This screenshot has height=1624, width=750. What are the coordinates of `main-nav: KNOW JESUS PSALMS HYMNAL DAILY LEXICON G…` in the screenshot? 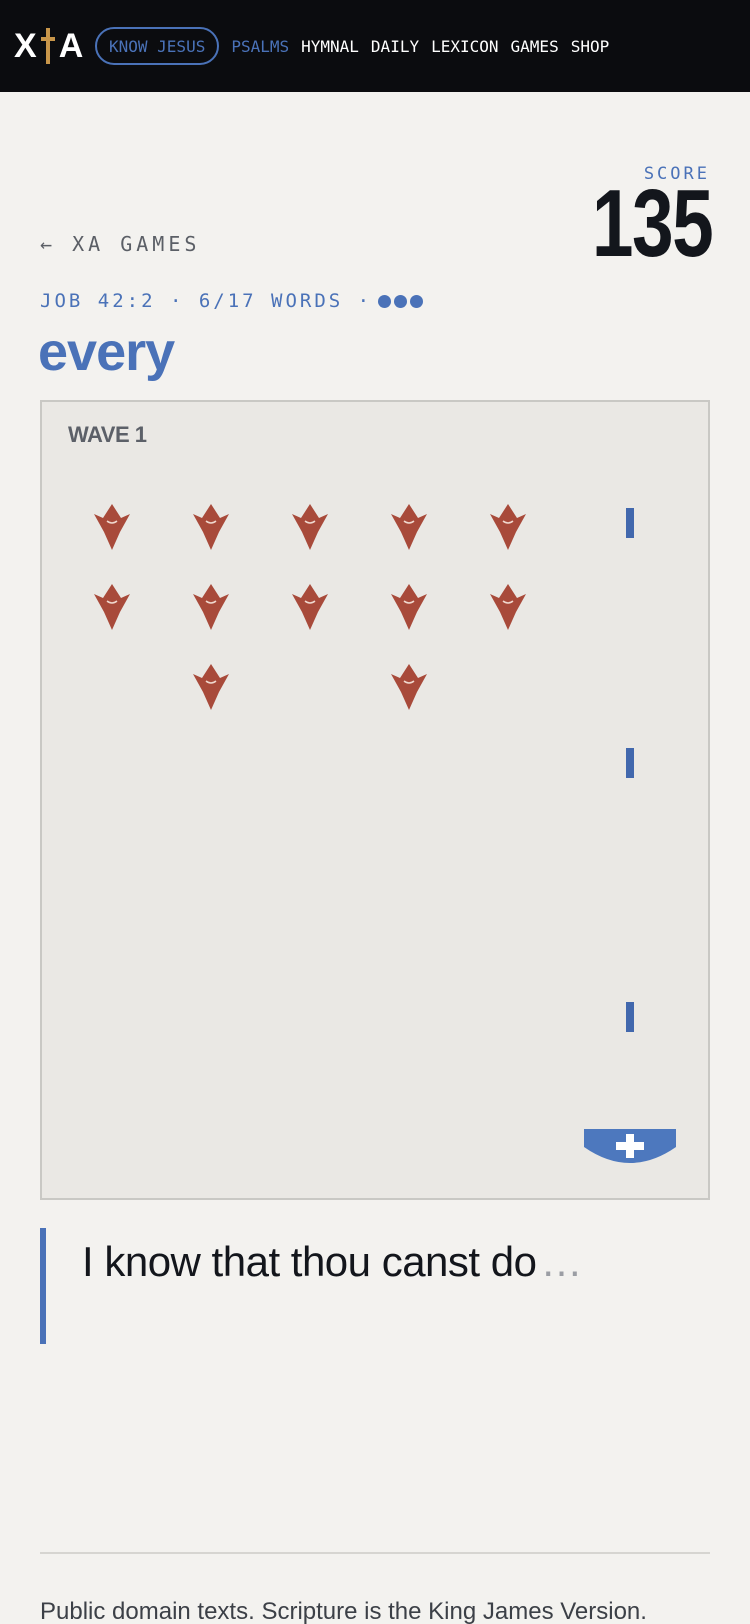 It's located at (358, 46).